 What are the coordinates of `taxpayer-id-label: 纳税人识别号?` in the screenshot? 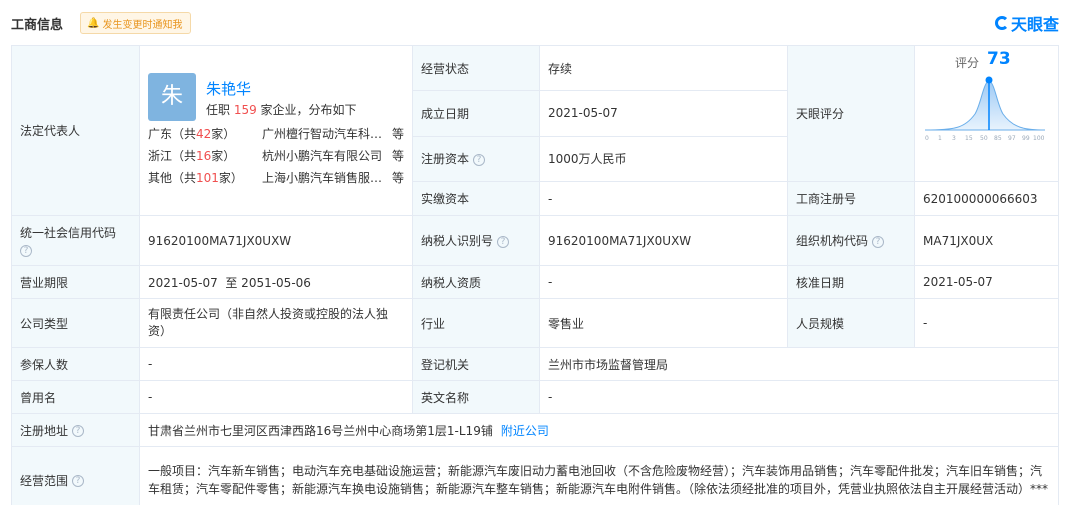 It's located at (476, 240).